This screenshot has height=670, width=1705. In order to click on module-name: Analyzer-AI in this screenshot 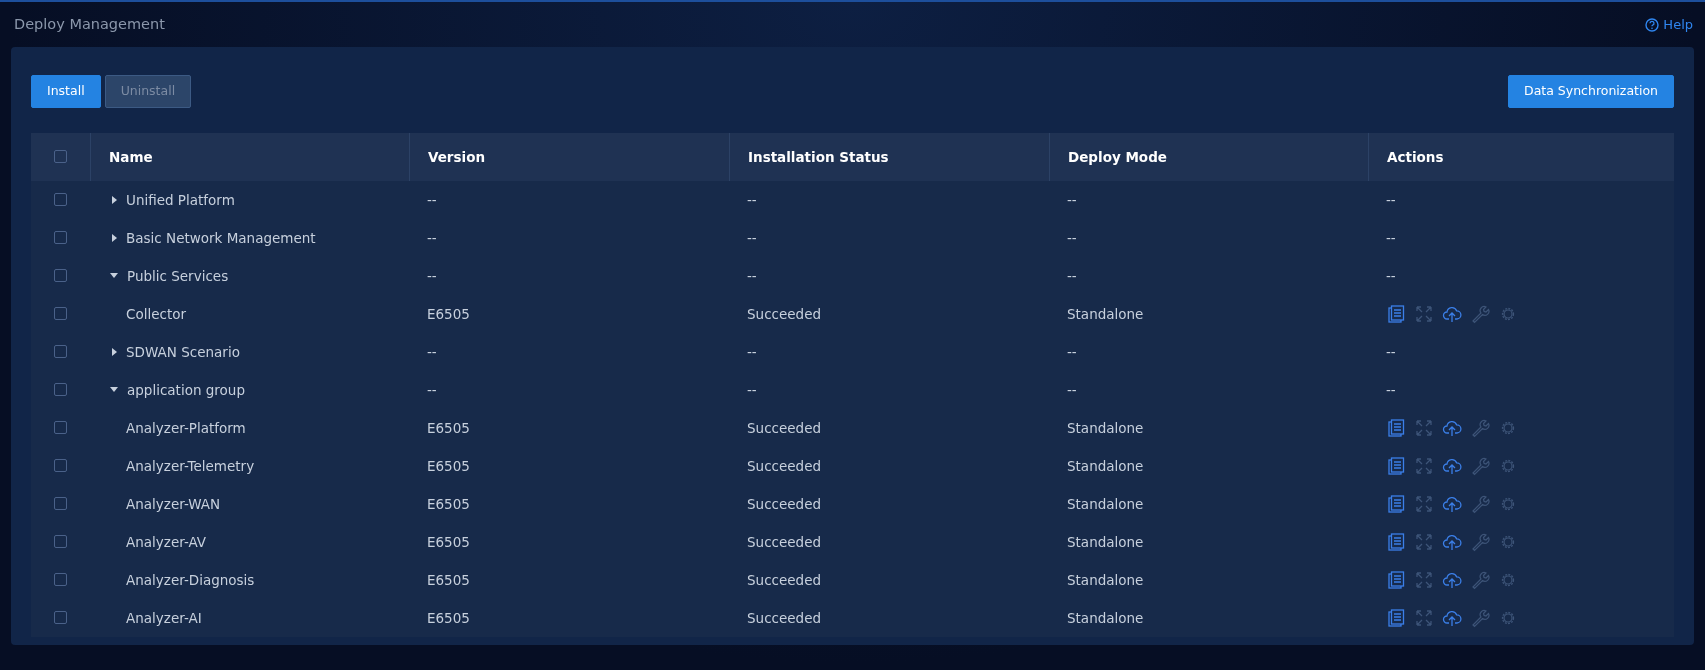, I will do `click(164, 618)`.